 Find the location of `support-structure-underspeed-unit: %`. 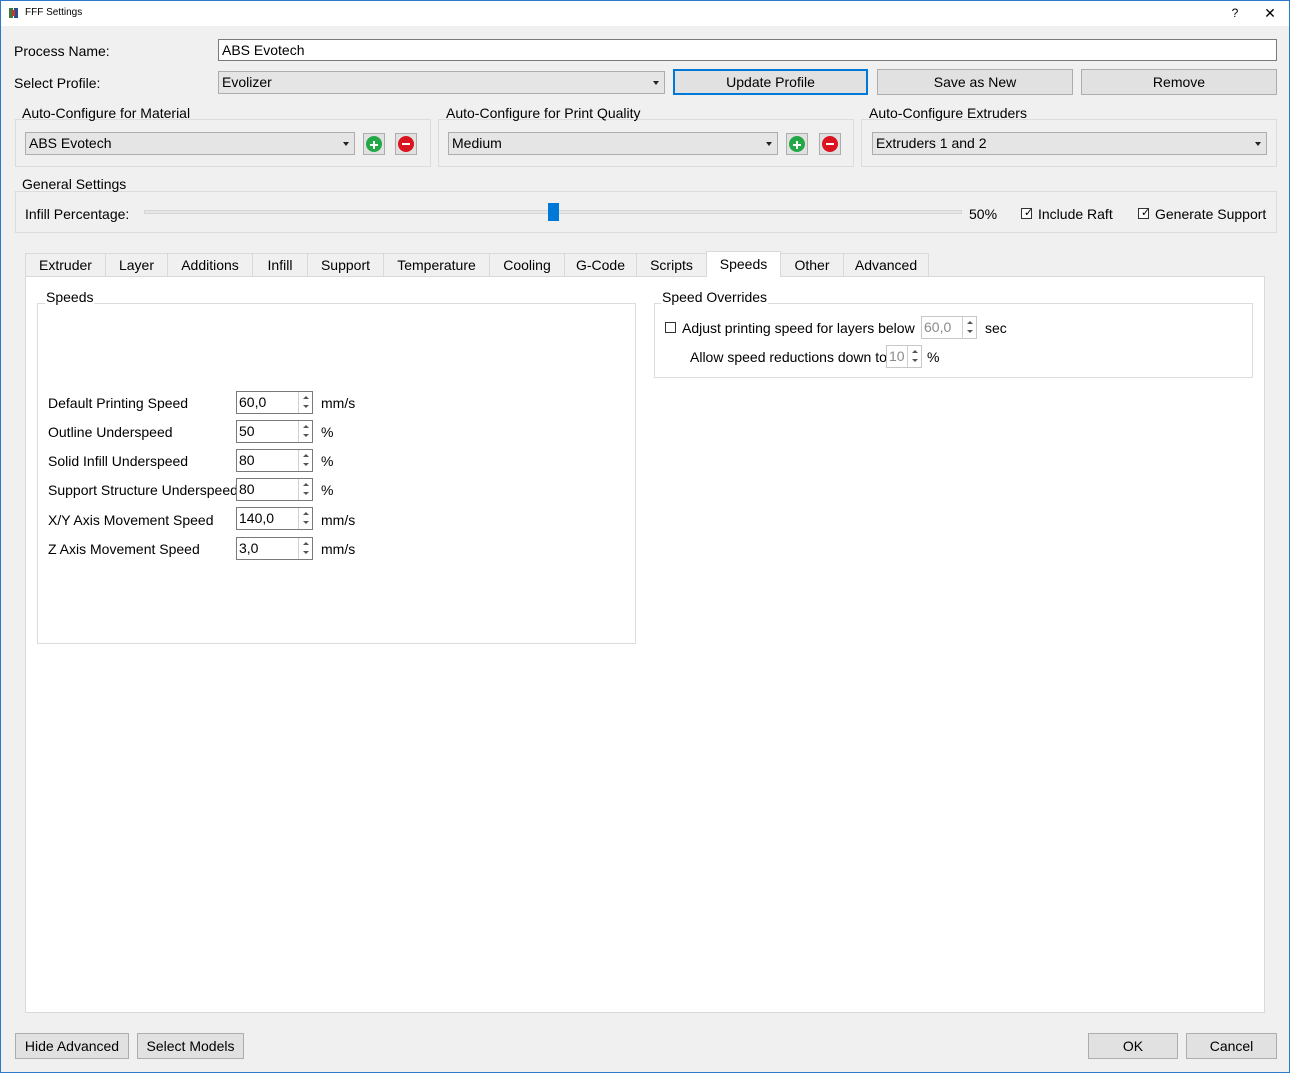

support-structure-underspeed-unit: % is located at coordinates (327, 490).